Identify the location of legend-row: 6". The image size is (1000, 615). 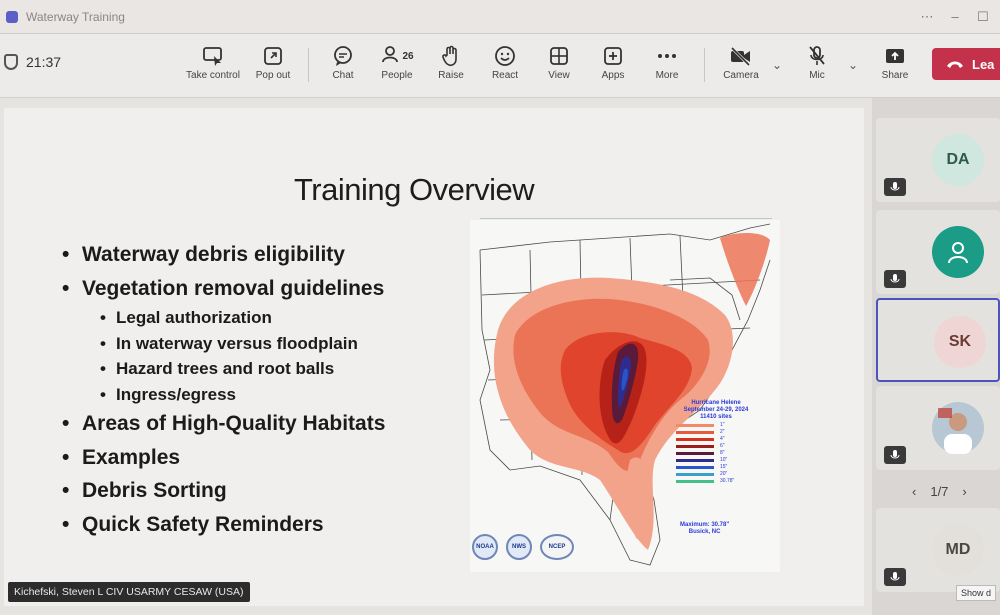
(716, 446).